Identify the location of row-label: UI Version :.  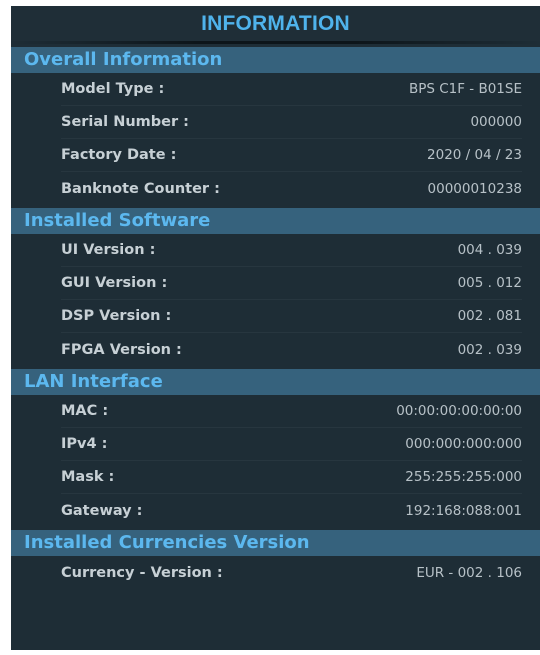
(108, 250).